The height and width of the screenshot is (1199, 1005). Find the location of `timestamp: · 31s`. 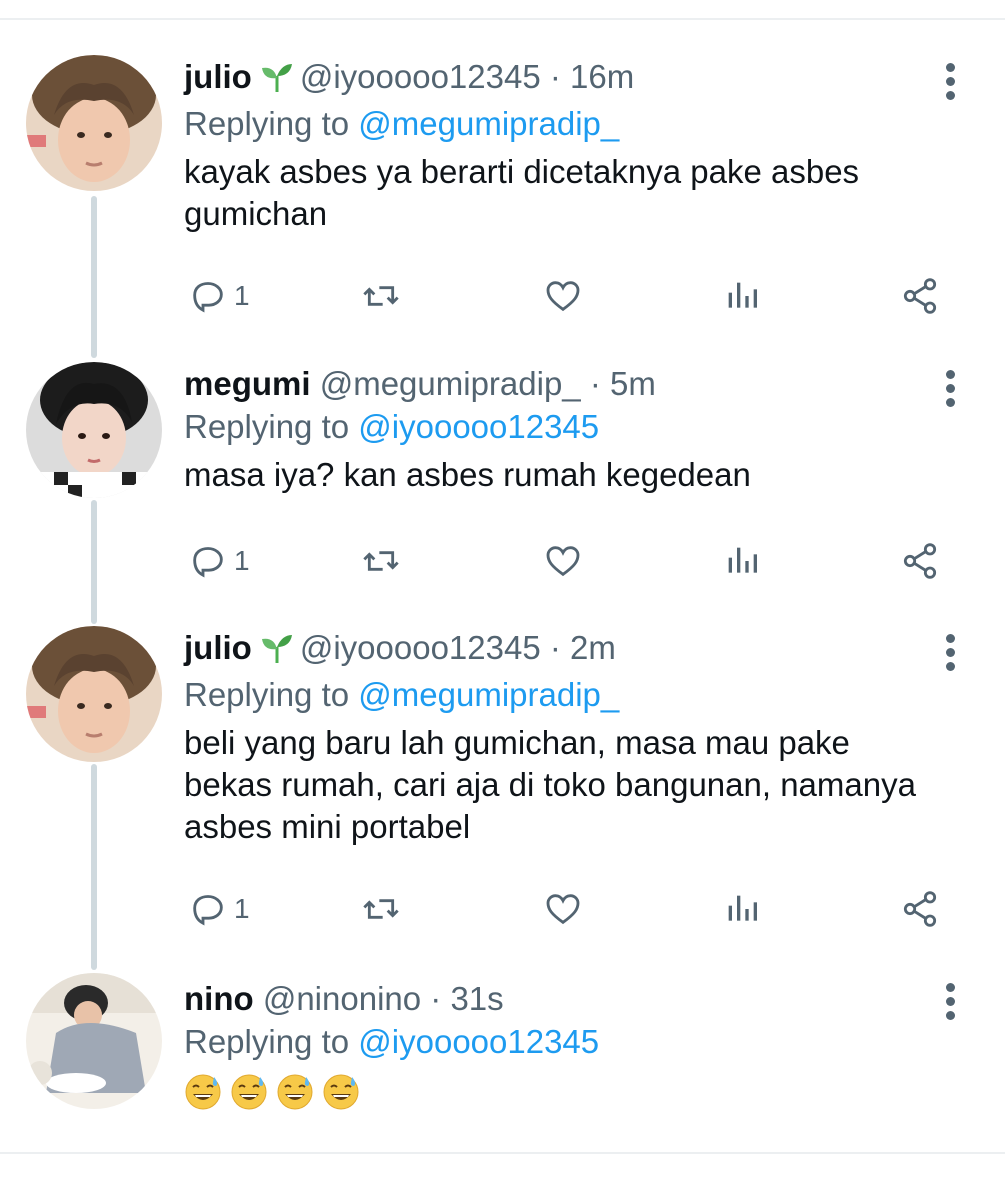

timestamp: · 31s is located at coordinates (466, 998).